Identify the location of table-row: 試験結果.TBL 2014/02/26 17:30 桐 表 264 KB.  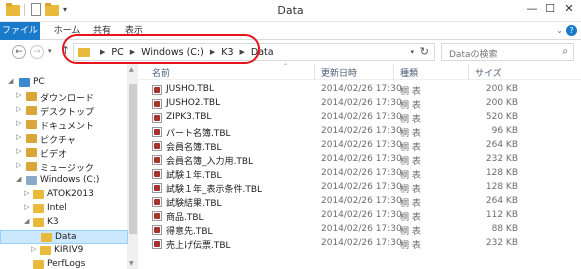
(359, 202).